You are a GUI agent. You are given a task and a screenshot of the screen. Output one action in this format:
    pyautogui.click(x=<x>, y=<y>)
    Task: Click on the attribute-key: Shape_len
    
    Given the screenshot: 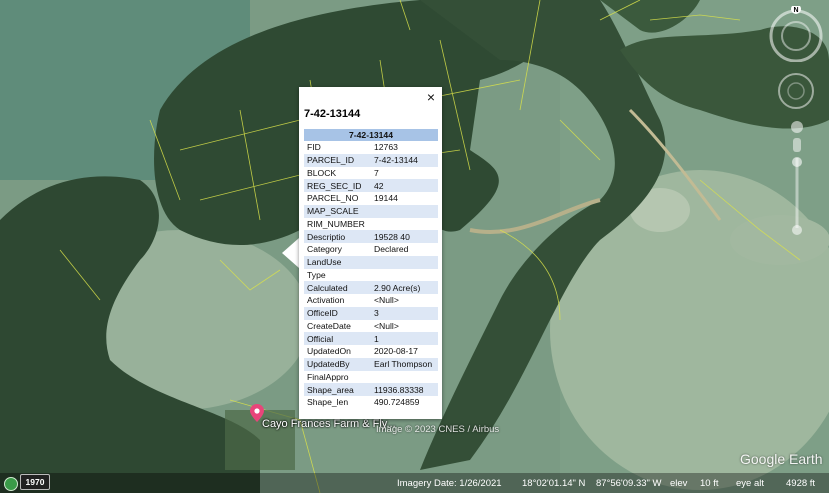 What is the action you would take?
    pyautogui.click(x=328, y=402)
    